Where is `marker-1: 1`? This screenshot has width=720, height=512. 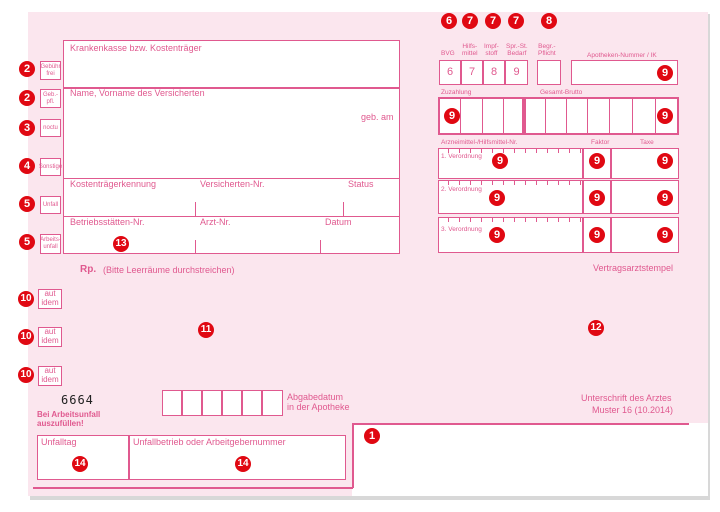
marker-1: 1 is located at coordinates (372, 436).